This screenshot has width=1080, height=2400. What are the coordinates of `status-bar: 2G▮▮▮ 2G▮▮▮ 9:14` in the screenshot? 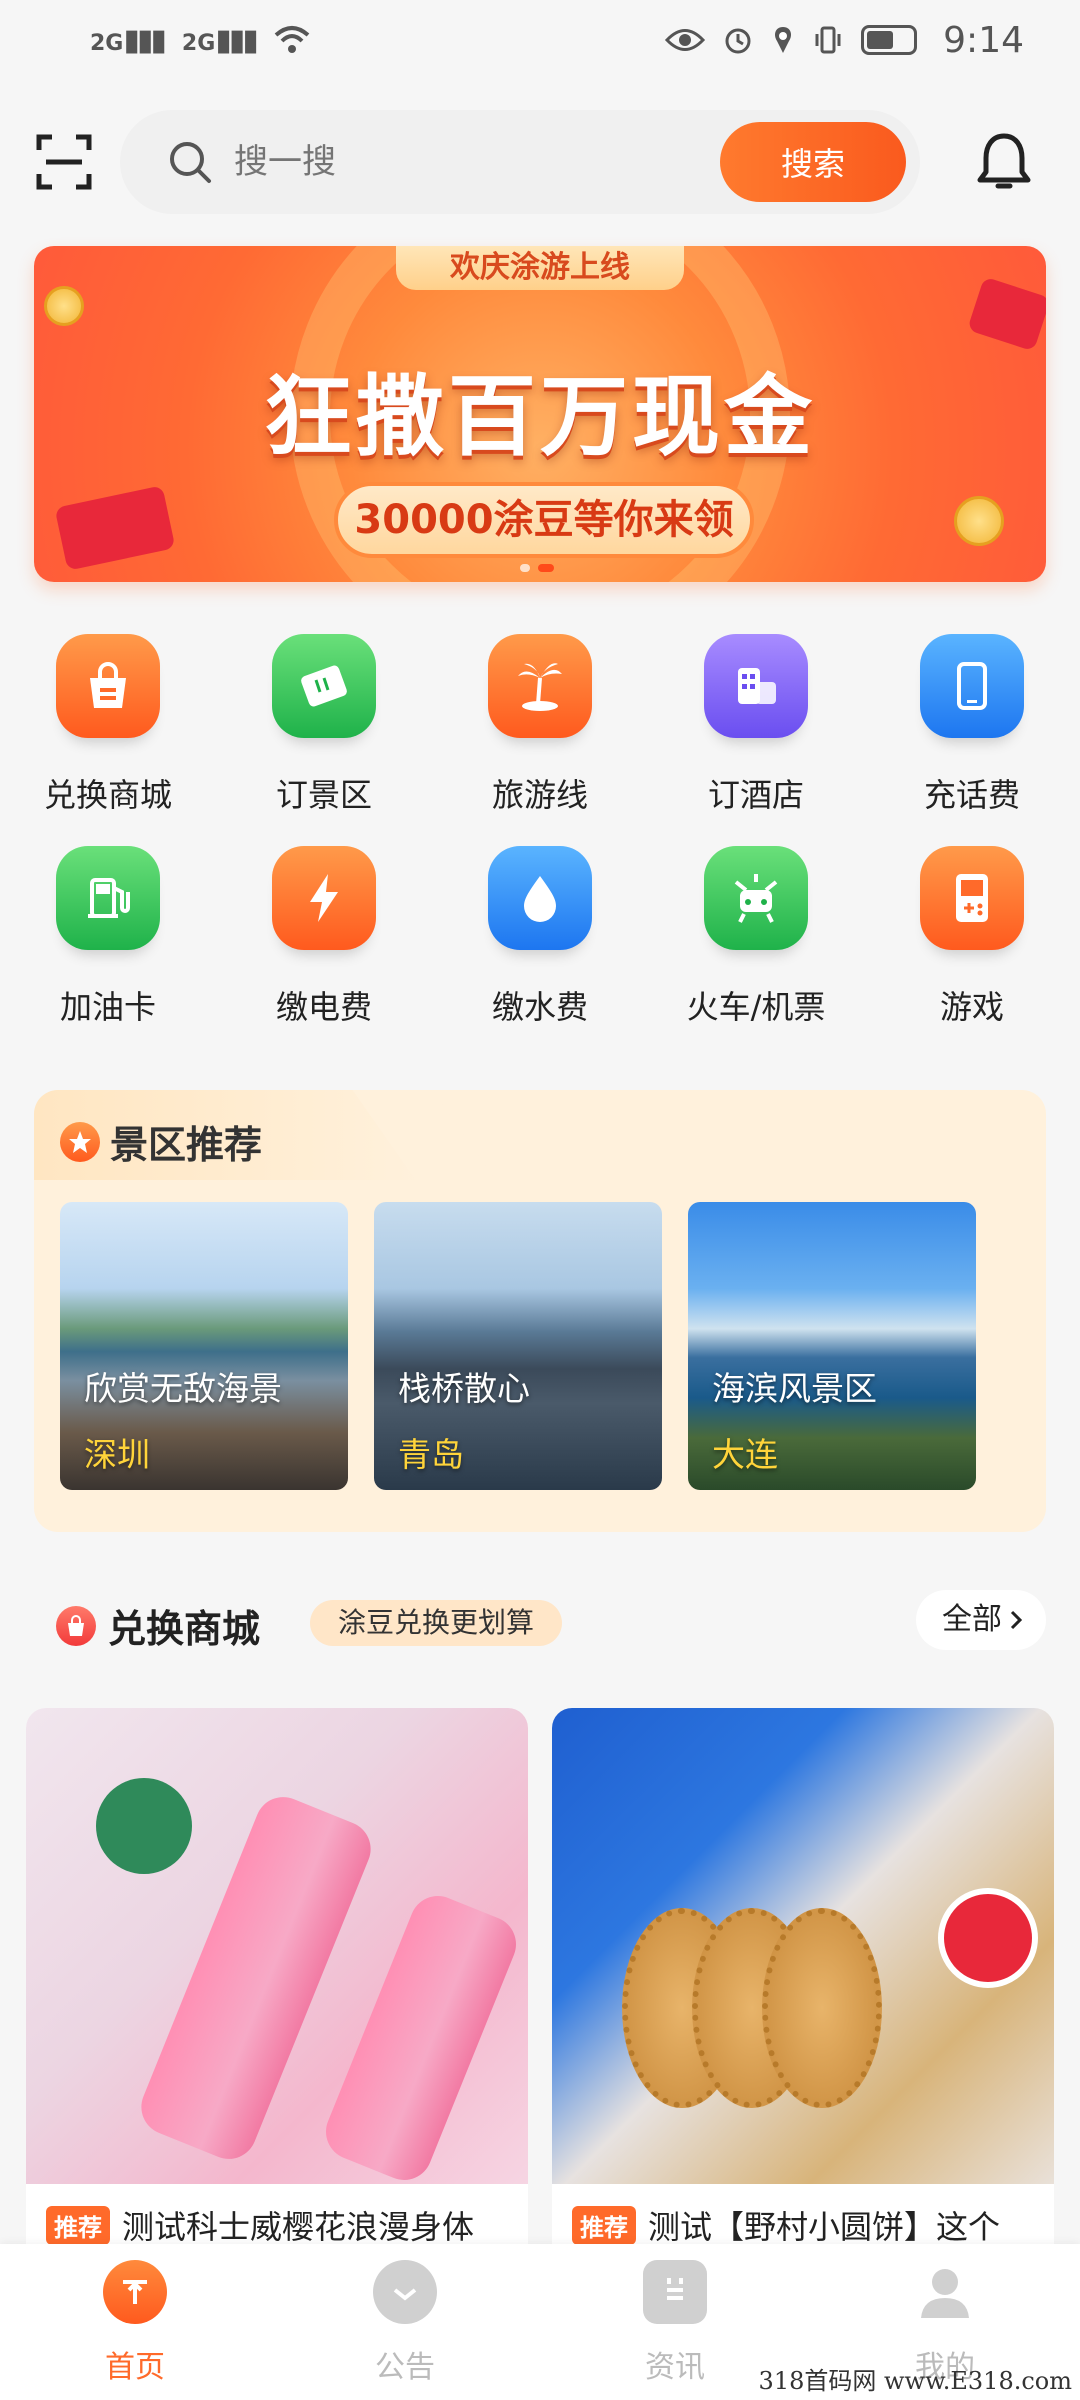 It's located at (540, 40).